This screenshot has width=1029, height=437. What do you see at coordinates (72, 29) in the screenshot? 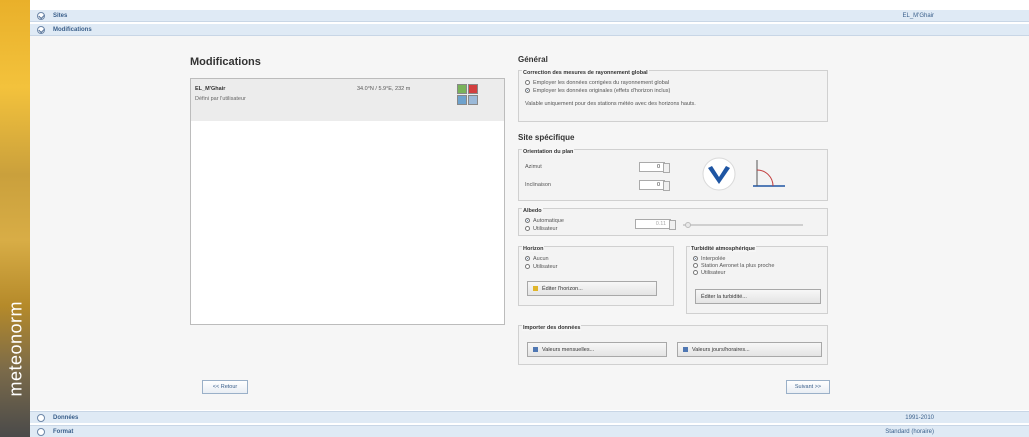
I see `section-modifications-label: Modifications` at bounding box center [72, 29].